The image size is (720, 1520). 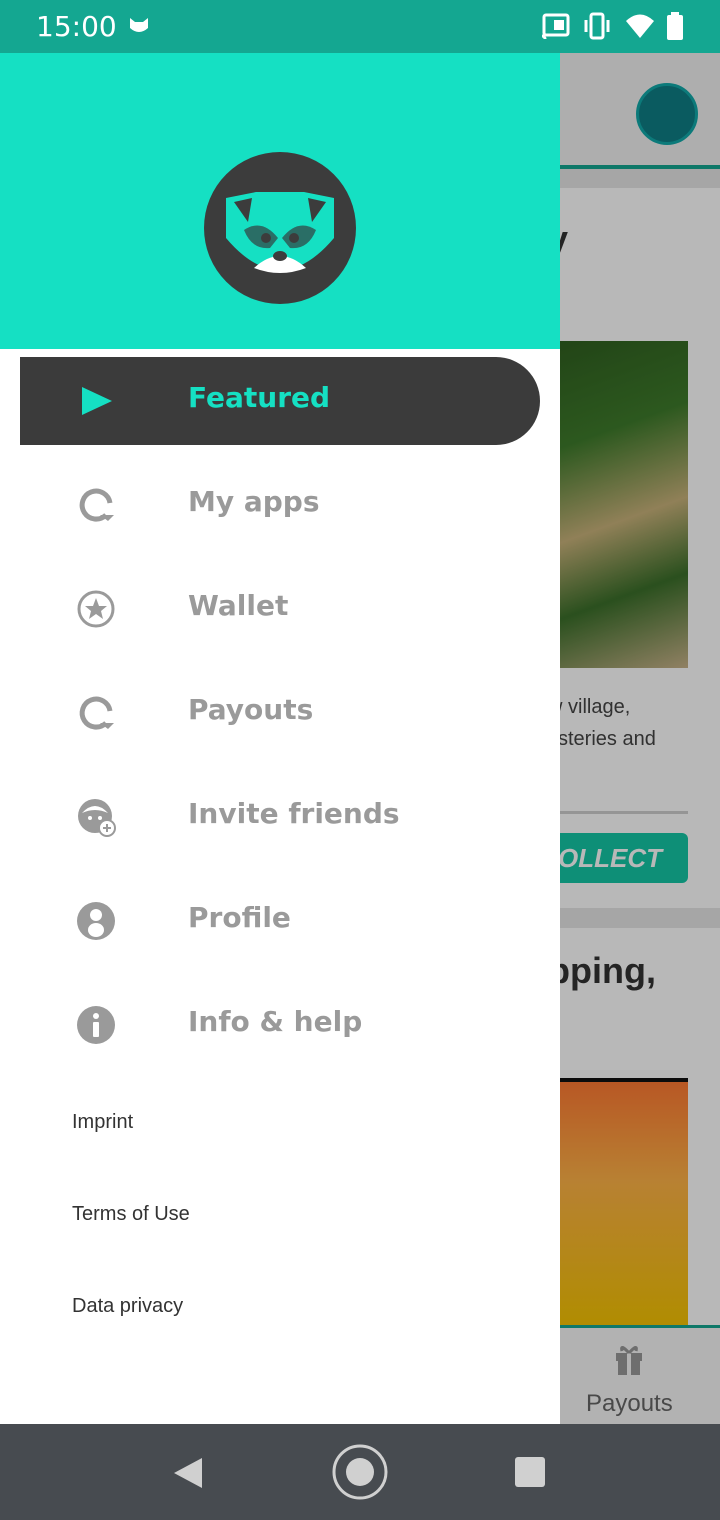 I want to click on imprint-link: Imprint, so click(x=102, y=1122).